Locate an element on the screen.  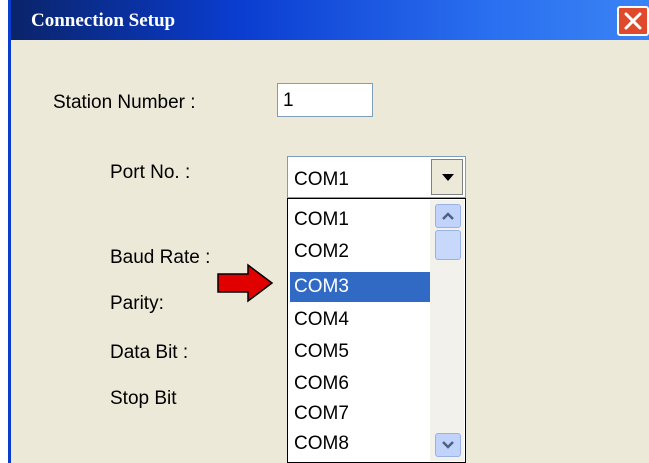
scroll-up-icon is located at coordinates (448, 216).